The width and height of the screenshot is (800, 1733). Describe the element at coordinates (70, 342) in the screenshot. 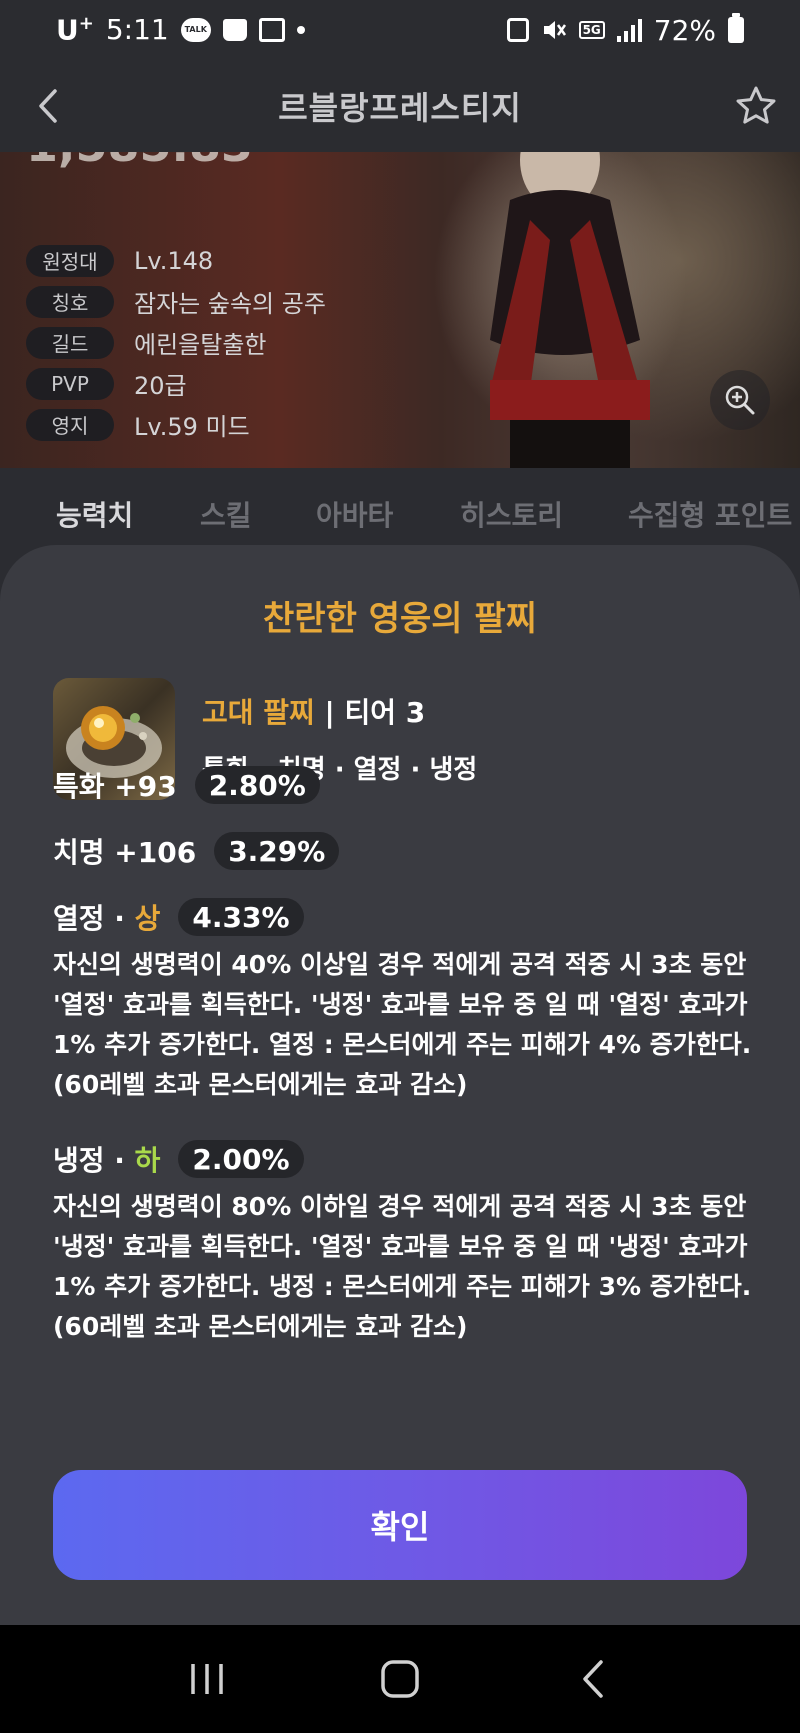

I see `info-label: 길드` at that location.